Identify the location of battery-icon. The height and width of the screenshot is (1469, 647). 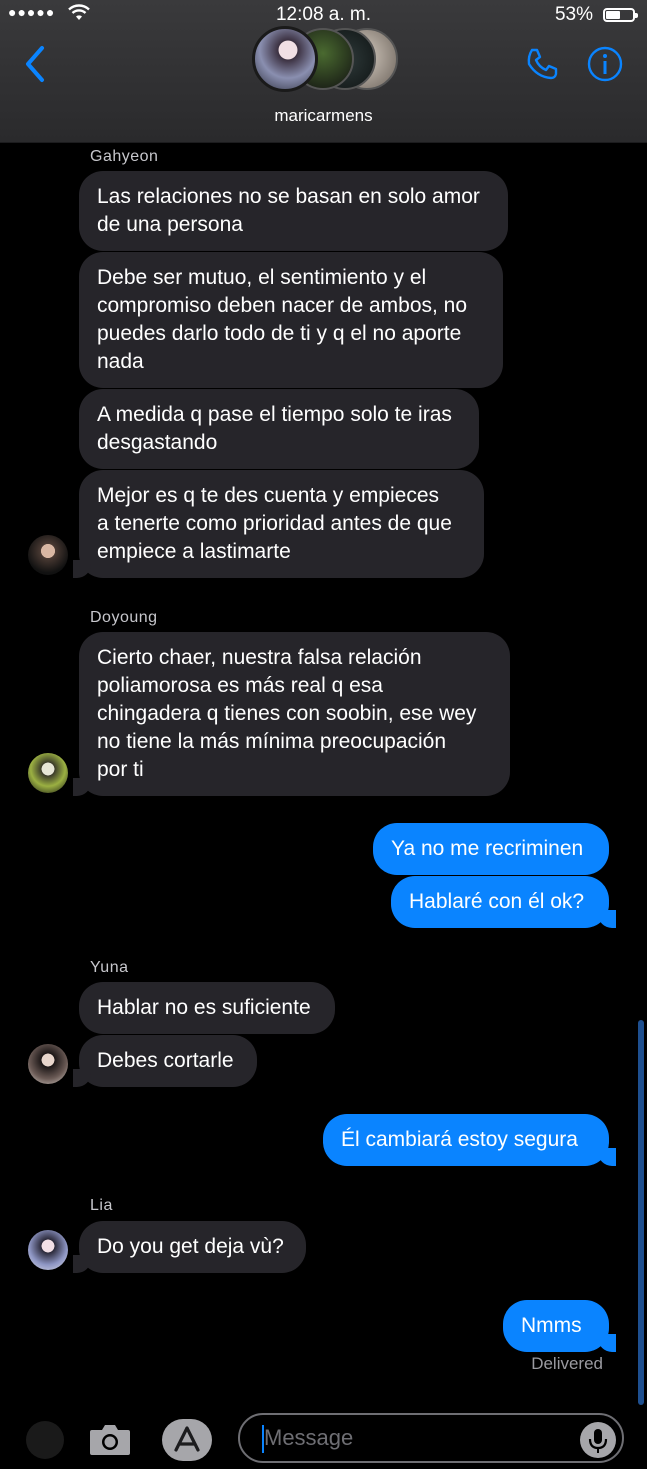
(620, 15).